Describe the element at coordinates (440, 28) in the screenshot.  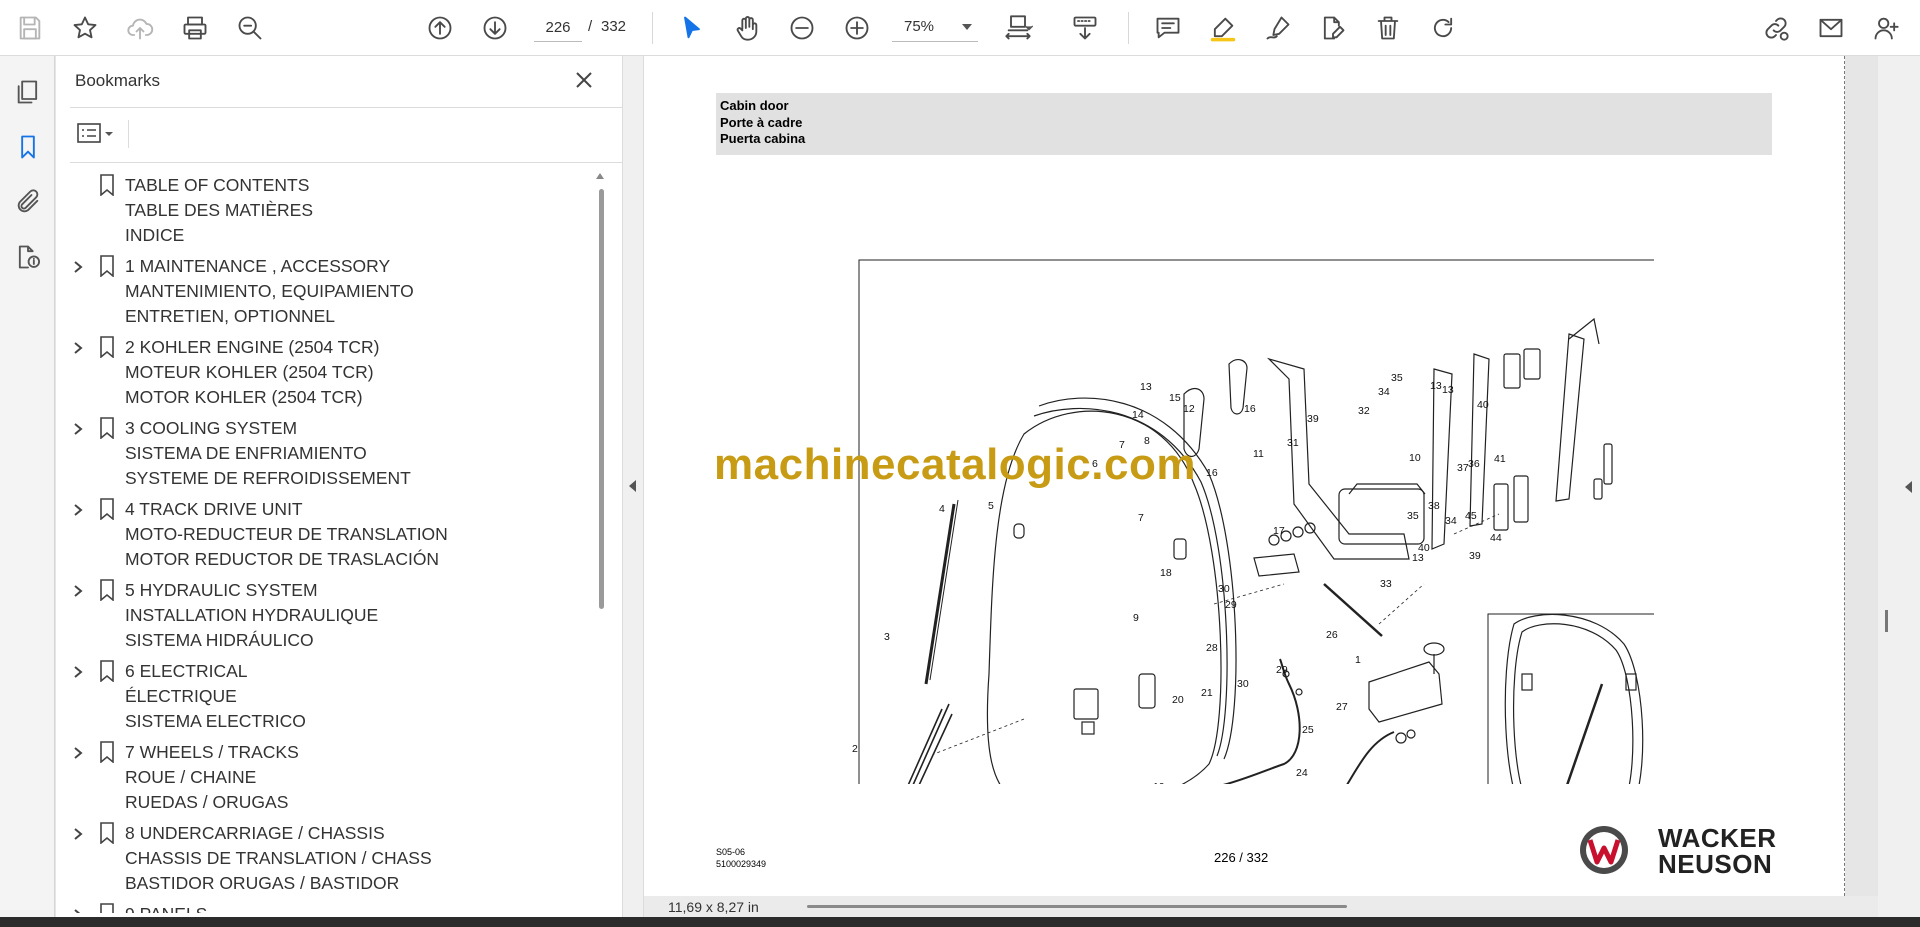
I see `previous-page-icon` at that location.